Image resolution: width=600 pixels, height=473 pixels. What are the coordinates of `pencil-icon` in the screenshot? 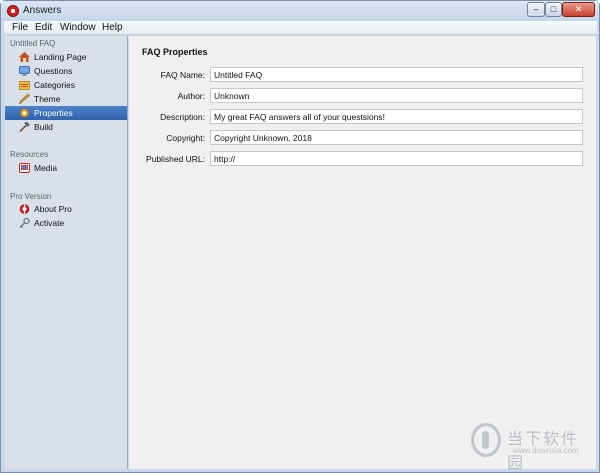 It's located at (24, 99).